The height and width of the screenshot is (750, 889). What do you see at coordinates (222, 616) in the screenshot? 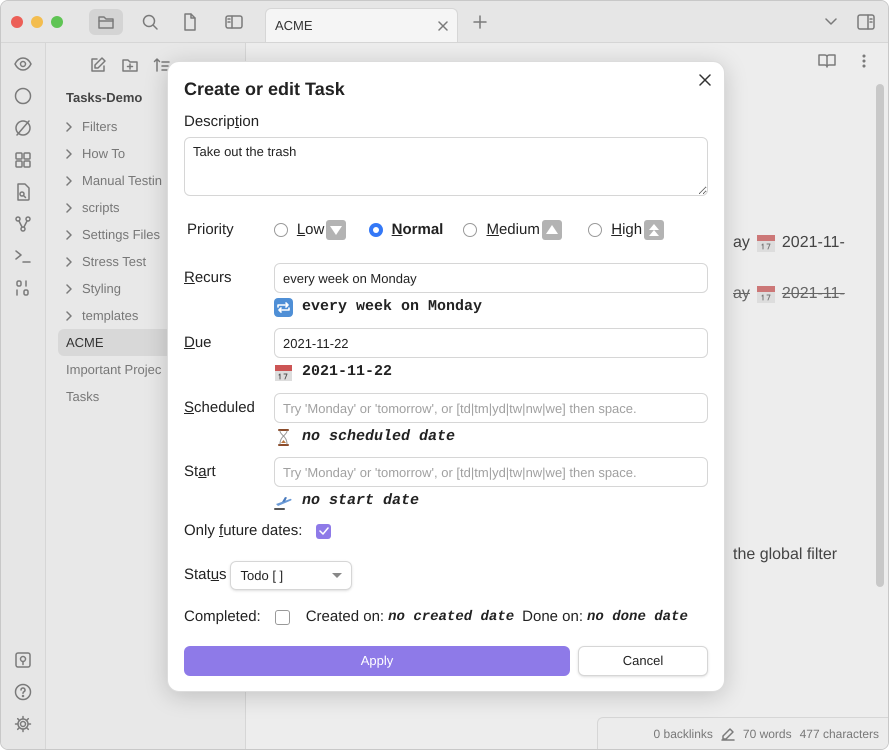
I see `field-label: Completed:` at bounding box center [222, 616].